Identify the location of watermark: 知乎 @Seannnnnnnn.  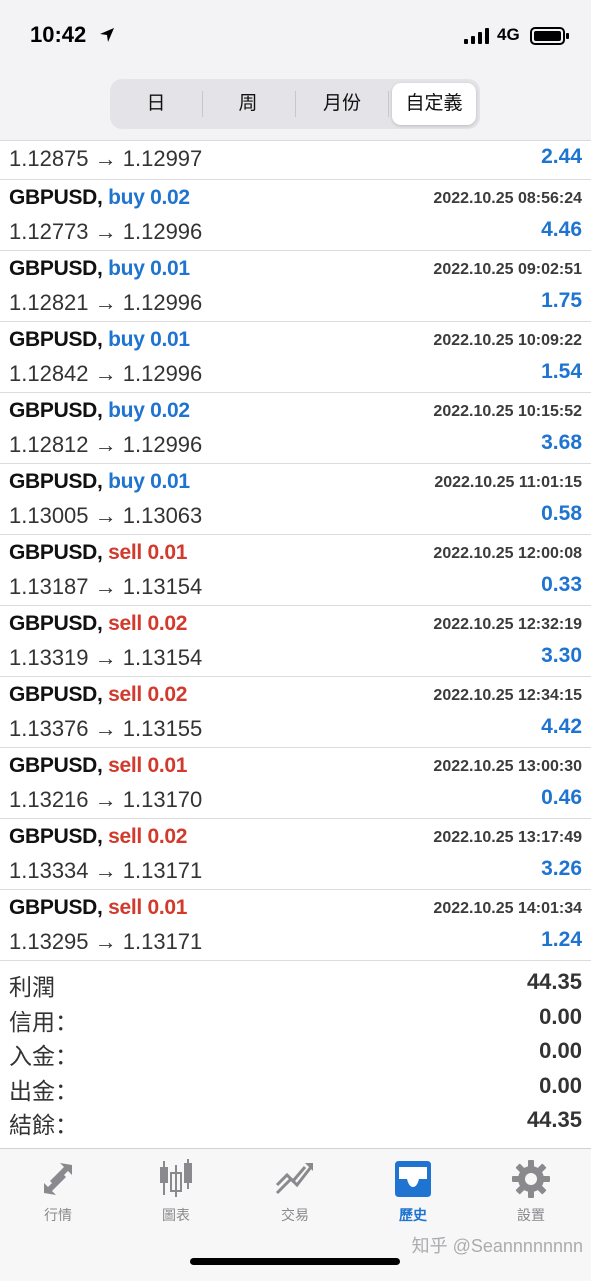
(497, 1246).